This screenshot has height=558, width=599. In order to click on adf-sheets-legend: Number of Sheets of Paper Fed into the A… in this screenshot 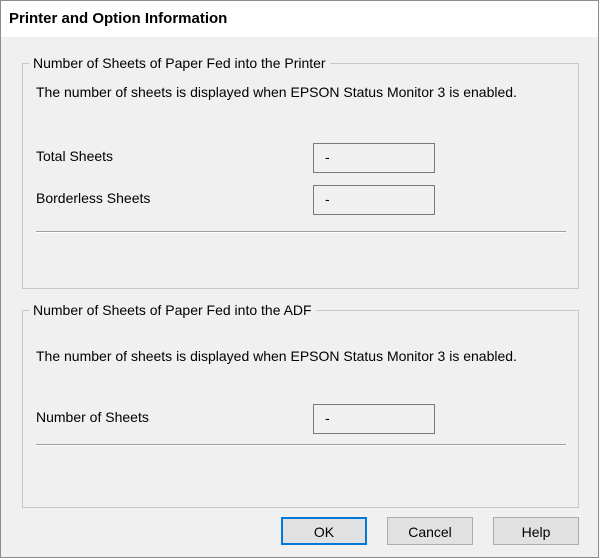, I will do `click(172, 310)`.